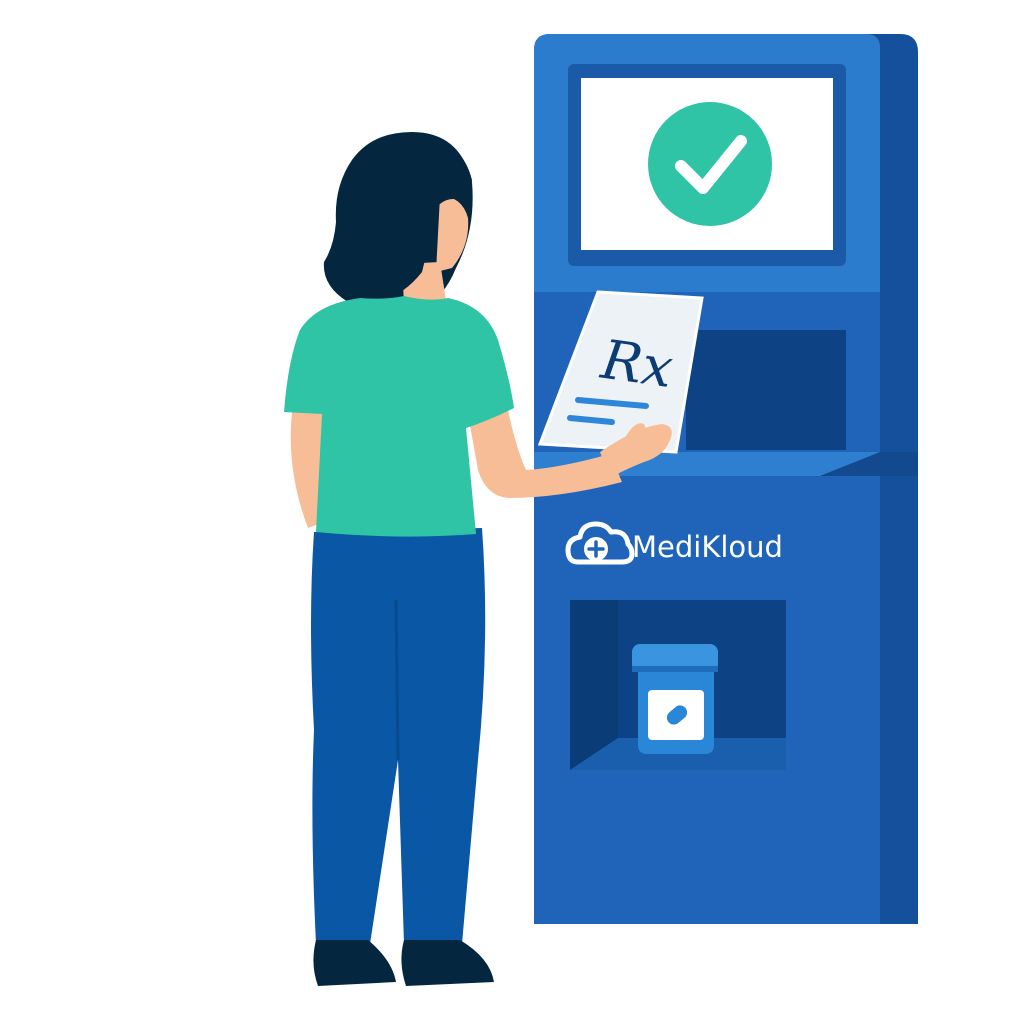 This screenshot has height=1024, width=1024. I want to click on status-check-circle, so click(710, 164).